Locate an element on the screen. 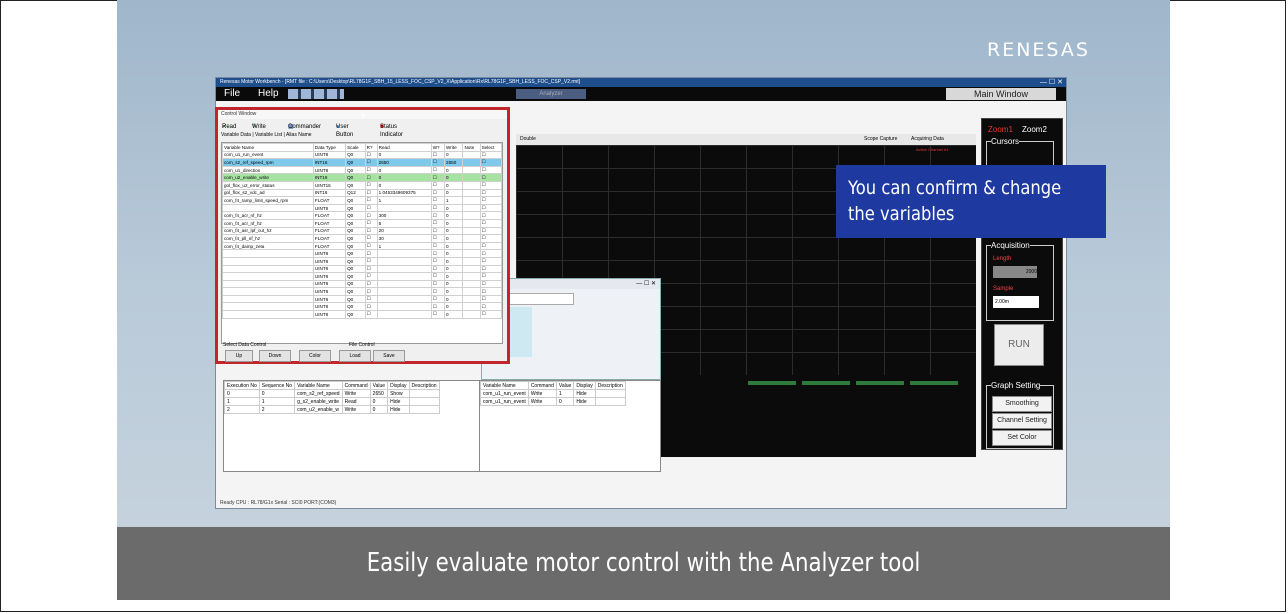 The height and width of the screenshot is (614, 1288). cell-name: com_s2_ref_speed_rpm is located at coordinates (268, 162).